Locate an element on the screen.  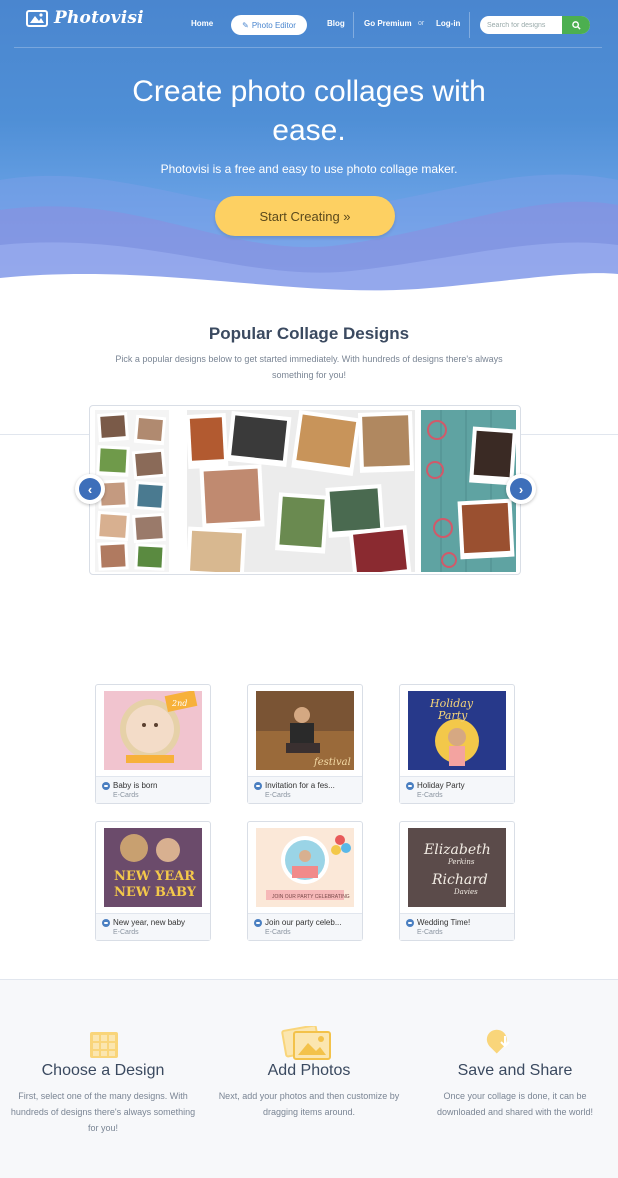
svg-text: Perkins is located at coordinates (461, 862).